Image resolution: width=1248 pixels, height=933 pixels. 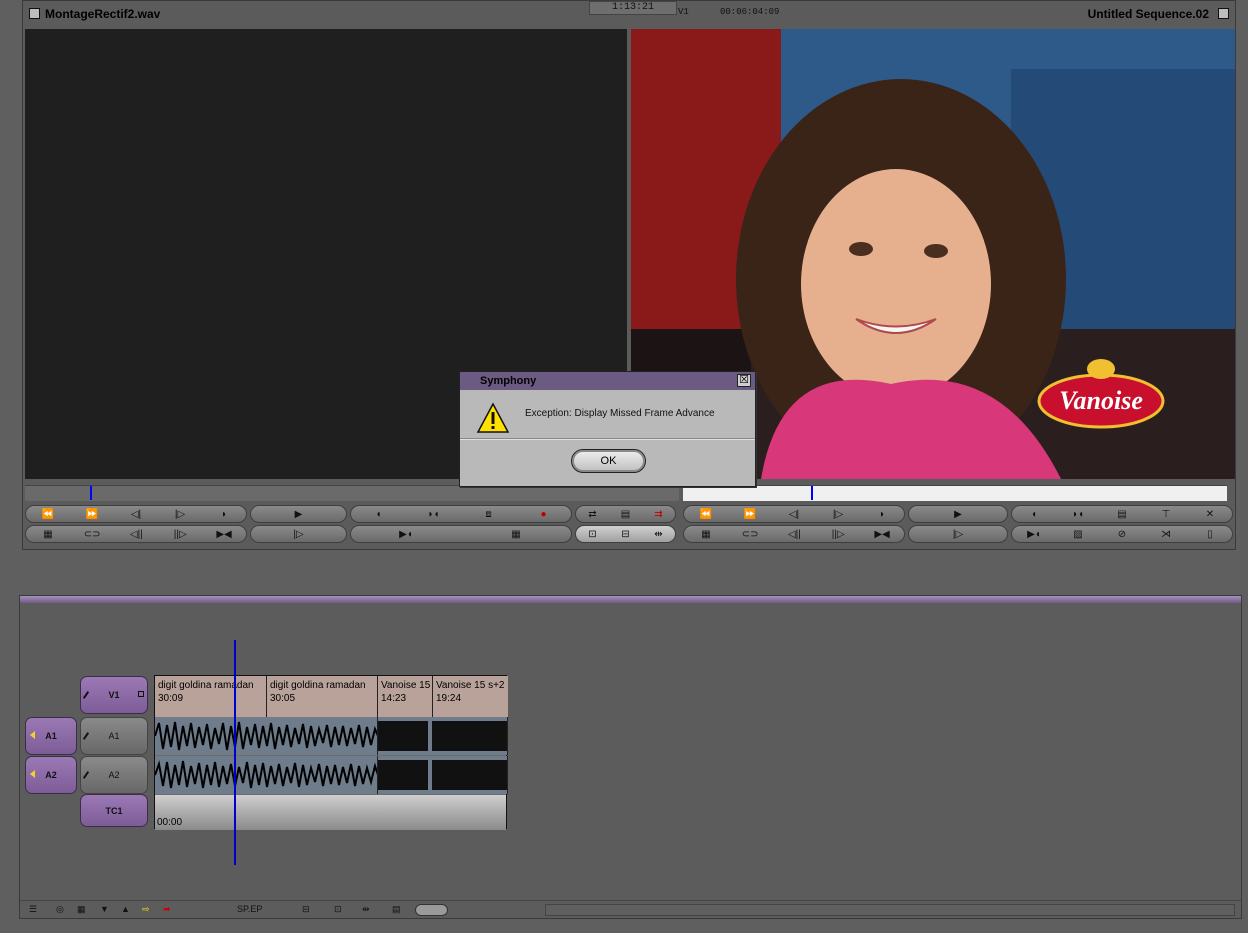 I want to click on source-tool-buttons: ▦ ⊂⊃ ◁|| ||▷ ▶◀, so click(x=136, y=534).